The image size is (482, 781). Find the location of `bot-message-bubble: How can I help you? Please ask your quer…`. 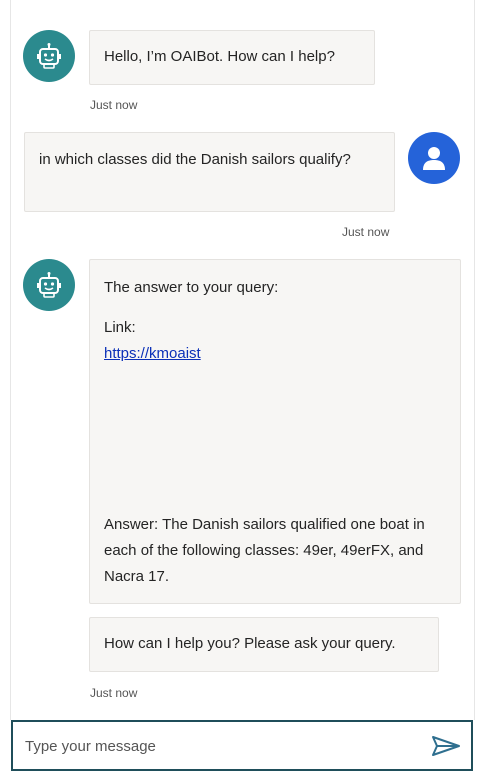

bot-message-bubble: How can I help you? Please ask your quer… is located at coordinates (264, 644).